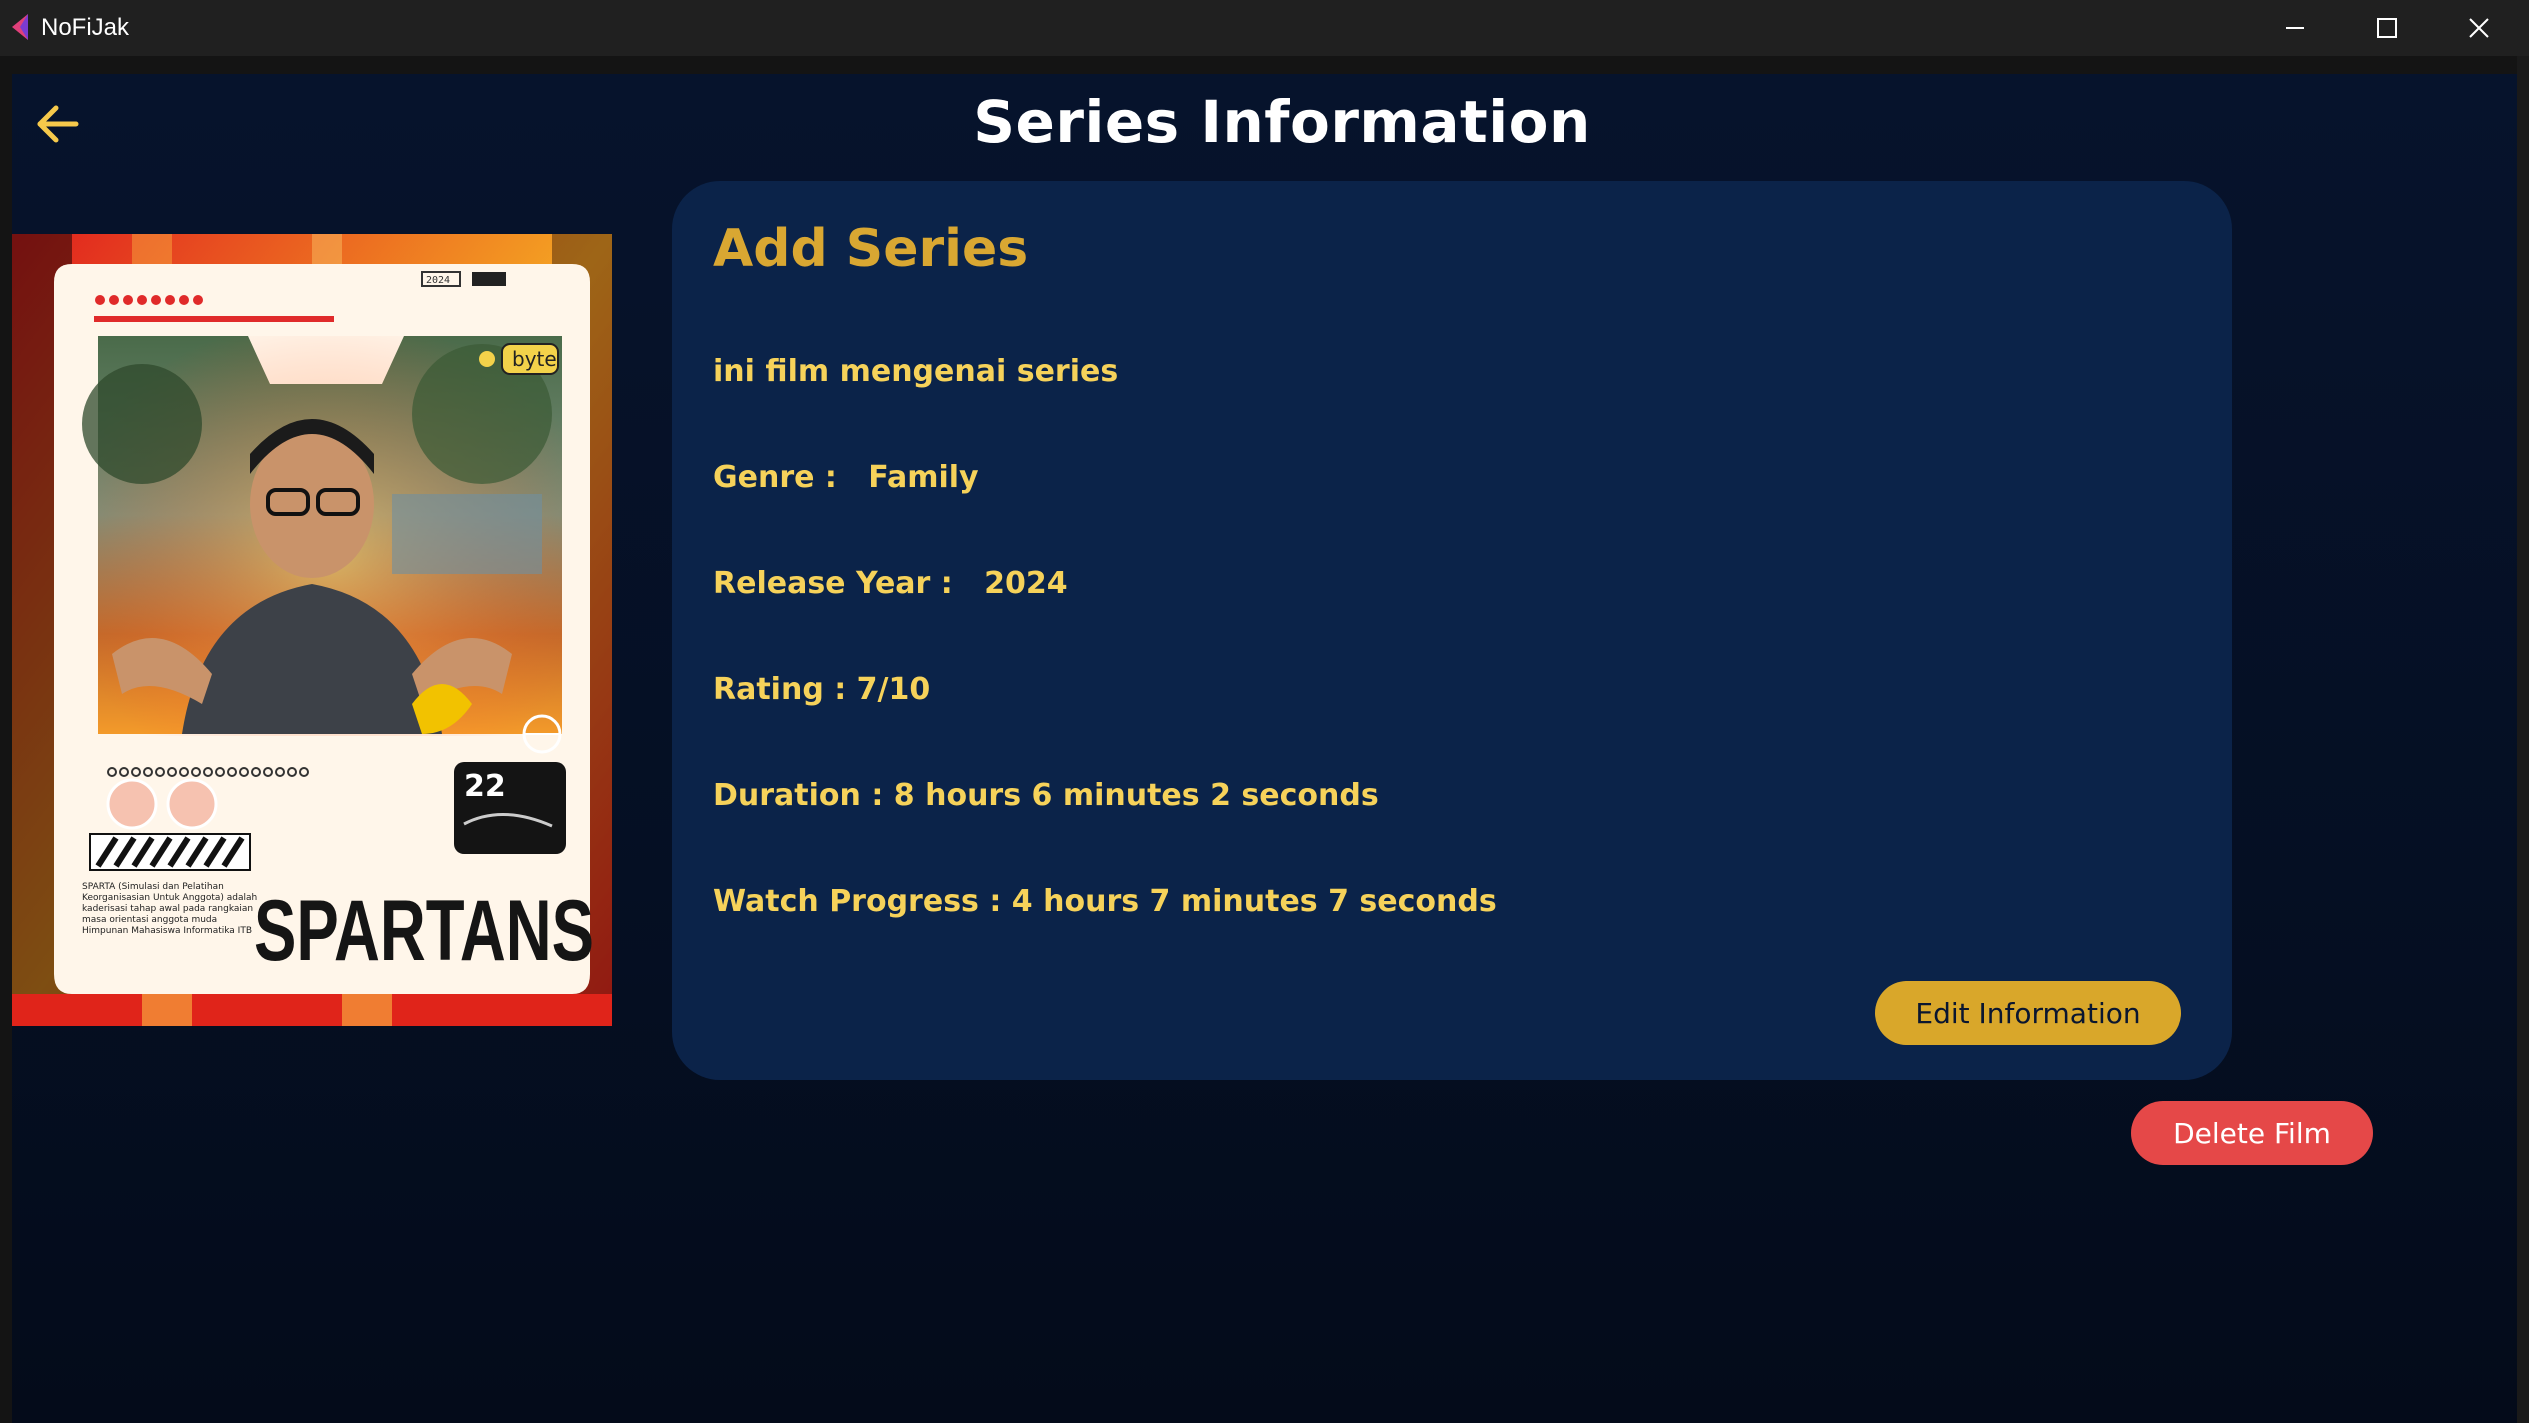 This screenshot has width=2529, height=1423. Describe the element at coordinates (916, 371) in the screenshot. I see `series-description: ini film mengenai series` at that location.